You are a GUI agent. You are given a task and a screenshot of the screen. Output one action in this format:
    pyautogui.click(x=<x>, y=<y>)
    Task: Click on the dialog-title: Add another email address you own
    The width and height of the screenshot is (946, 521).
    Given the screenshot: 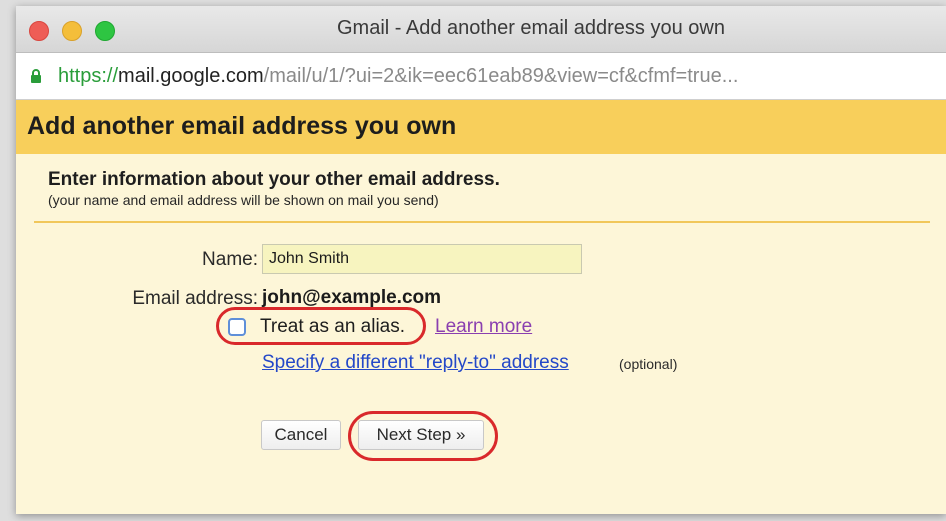 What is the action you would take?
    pyautogui.click(x=242, y=126)
    